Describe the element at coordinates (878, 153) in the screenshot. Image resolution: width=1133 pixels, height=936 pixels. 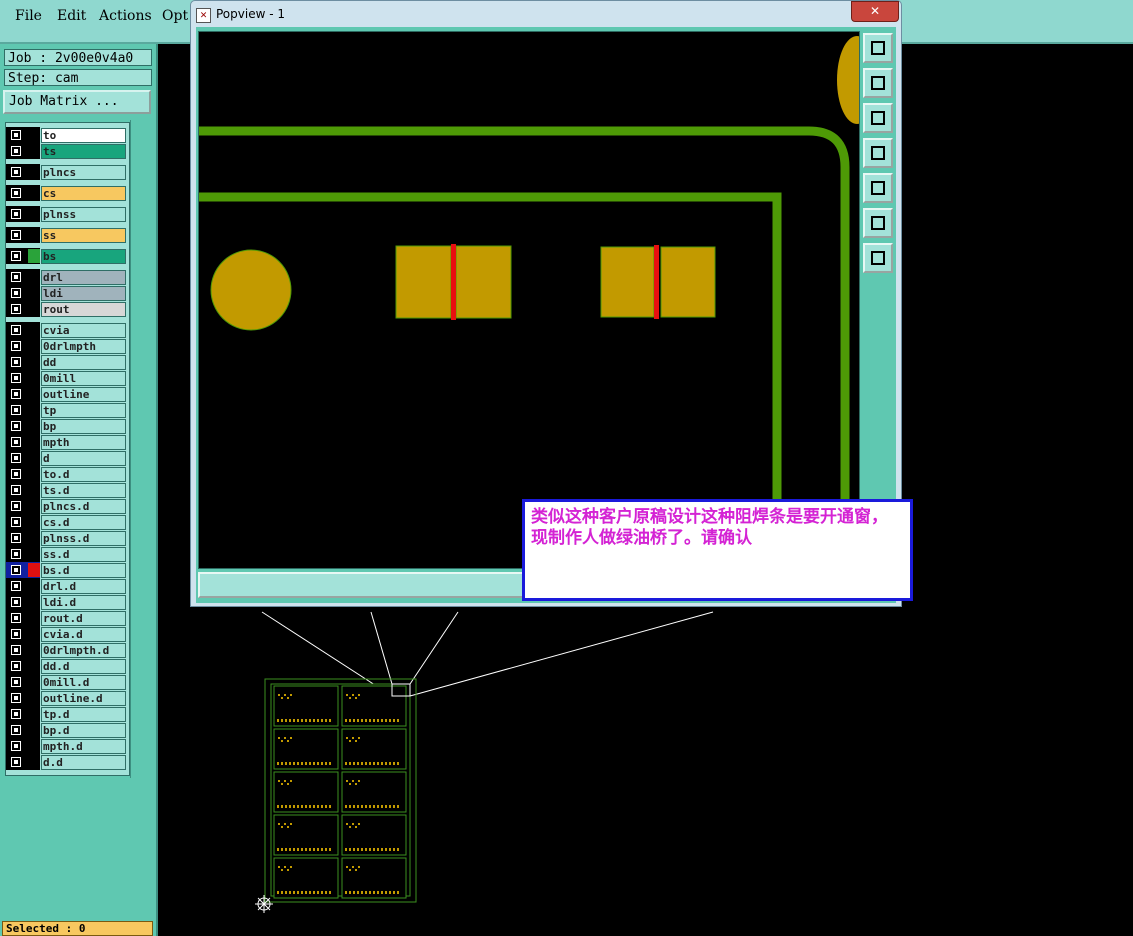
I see `pan-left-button` at that location.